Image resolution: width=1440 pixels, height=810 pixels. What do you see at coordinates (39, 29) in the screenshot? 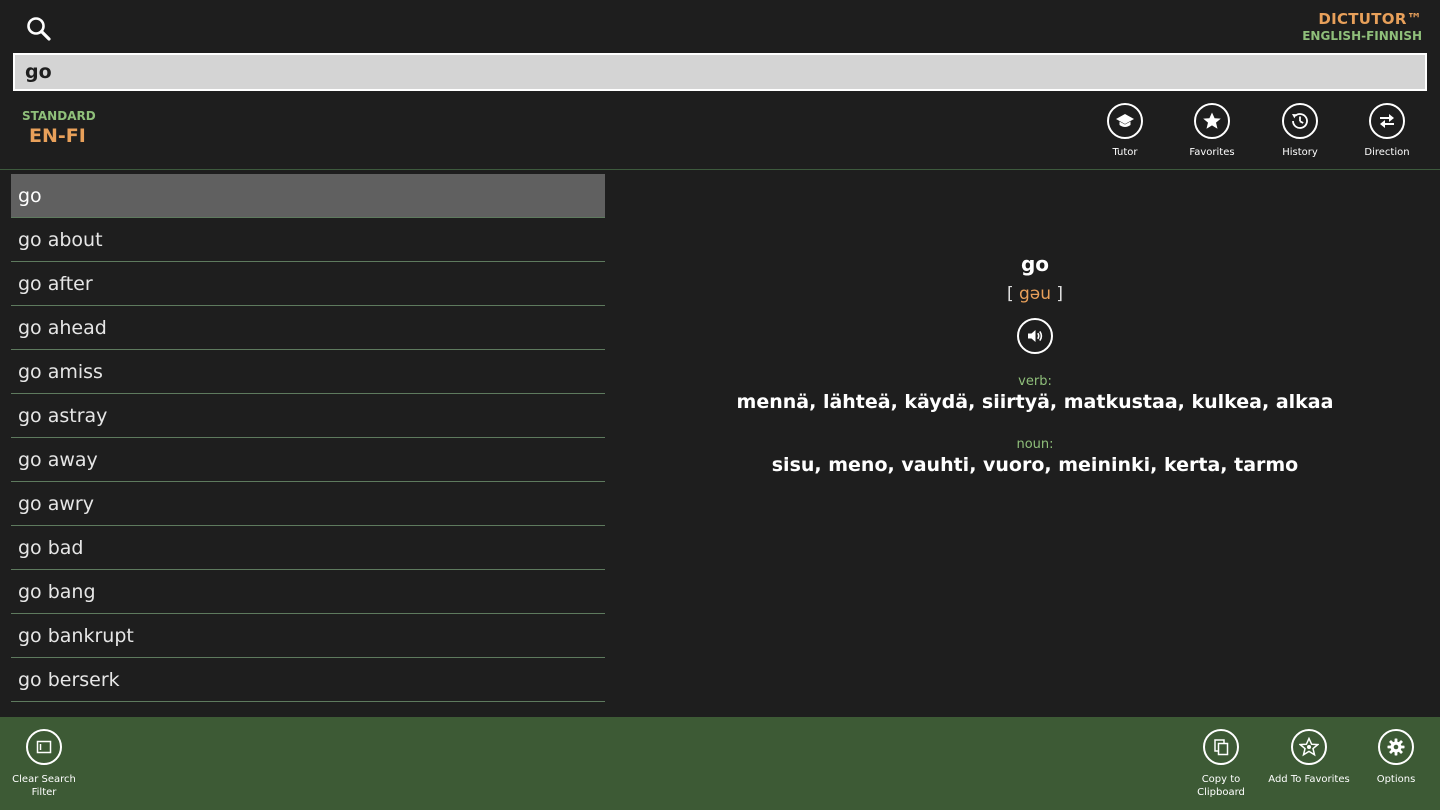
I see `search-icon` at bounding box center [39, 29].